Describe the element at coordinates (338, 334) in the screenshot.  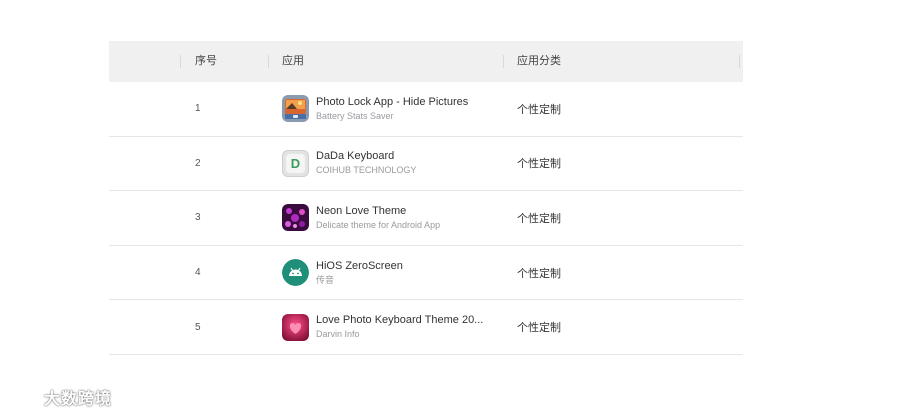
I see `app-developer: Darvin Info` at that location.